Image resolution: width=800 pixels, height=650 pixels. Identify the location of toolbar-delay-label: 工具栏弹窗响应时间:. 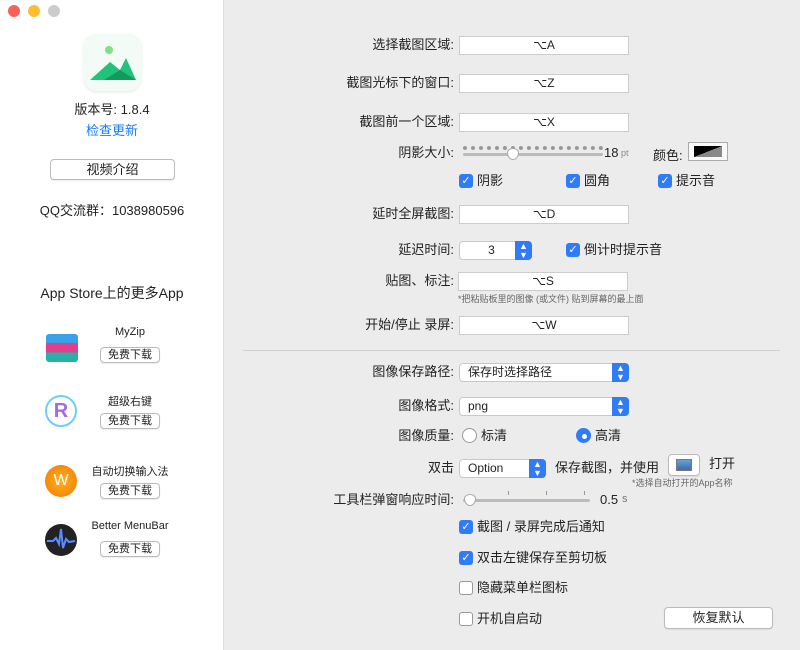
(393, 499).